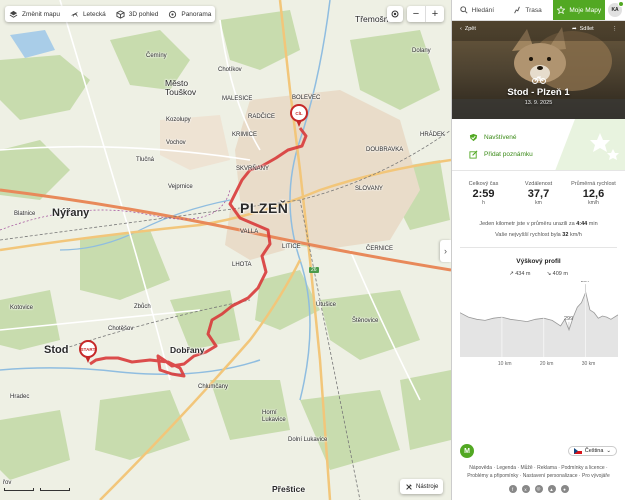 The width and height of the screenshot is (625, 500). I want to click on map-label-plzen: PLZEŇ, so click(264, 208).